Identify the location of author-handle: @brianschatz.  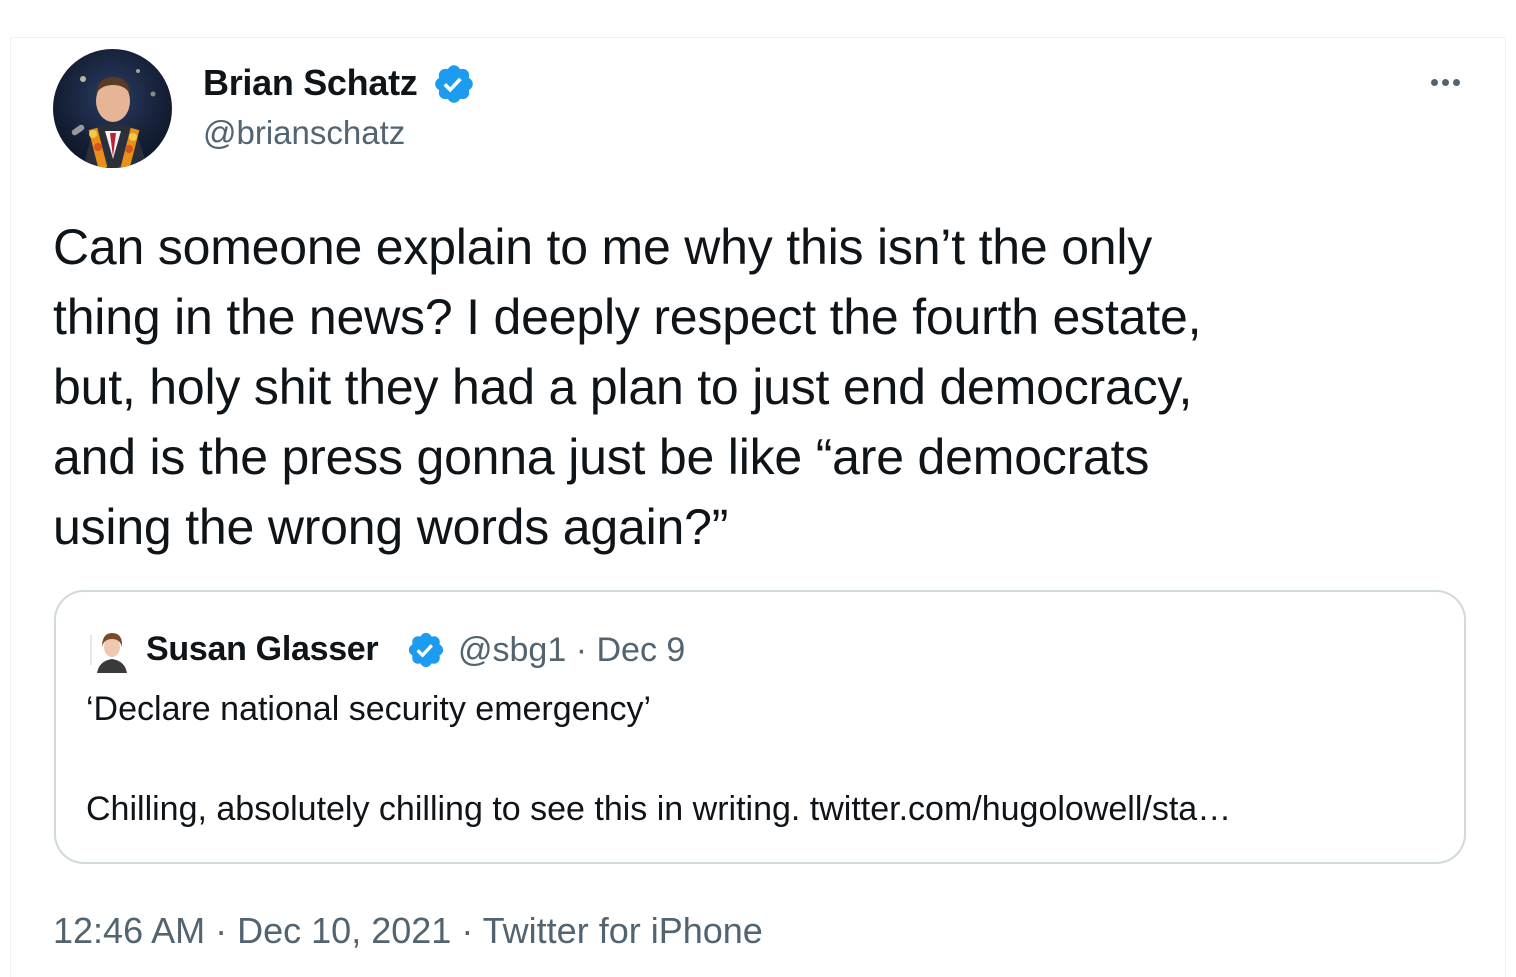
(304, 133).